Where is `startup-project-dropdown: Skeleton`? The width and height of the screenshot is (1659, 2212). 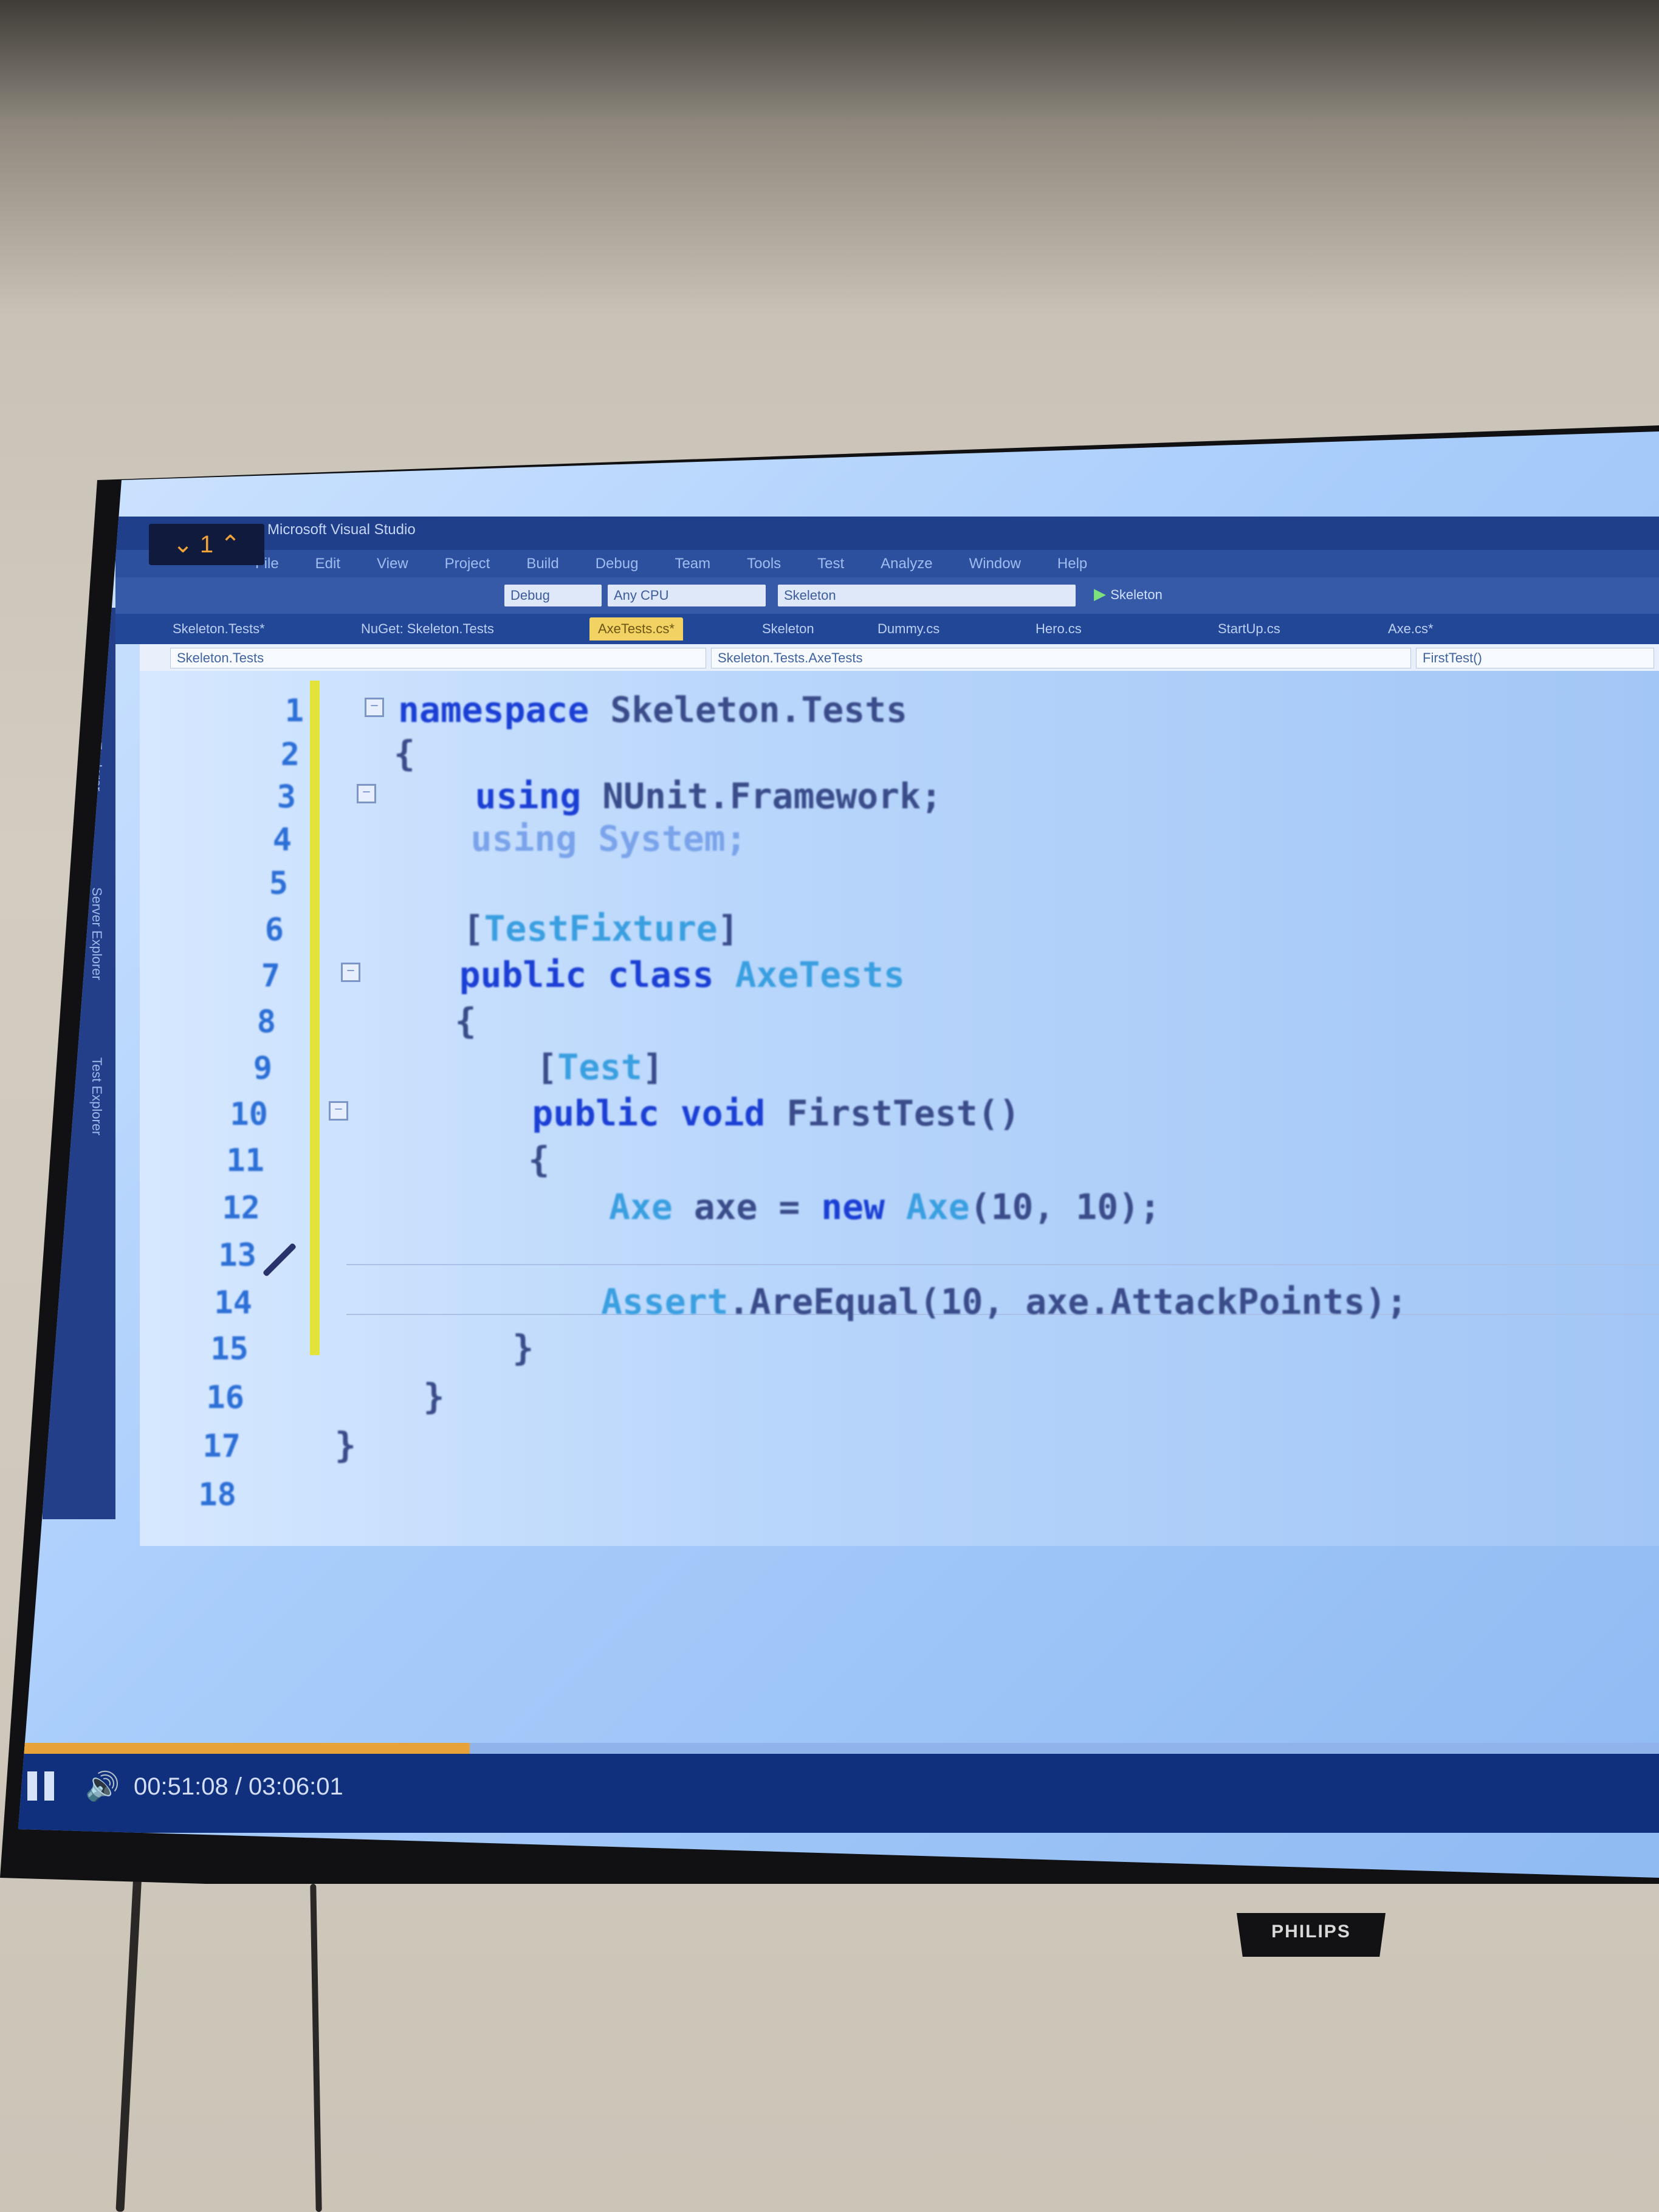
startup-project-dropdown: Skeleton is located at coordinates (927, 595).